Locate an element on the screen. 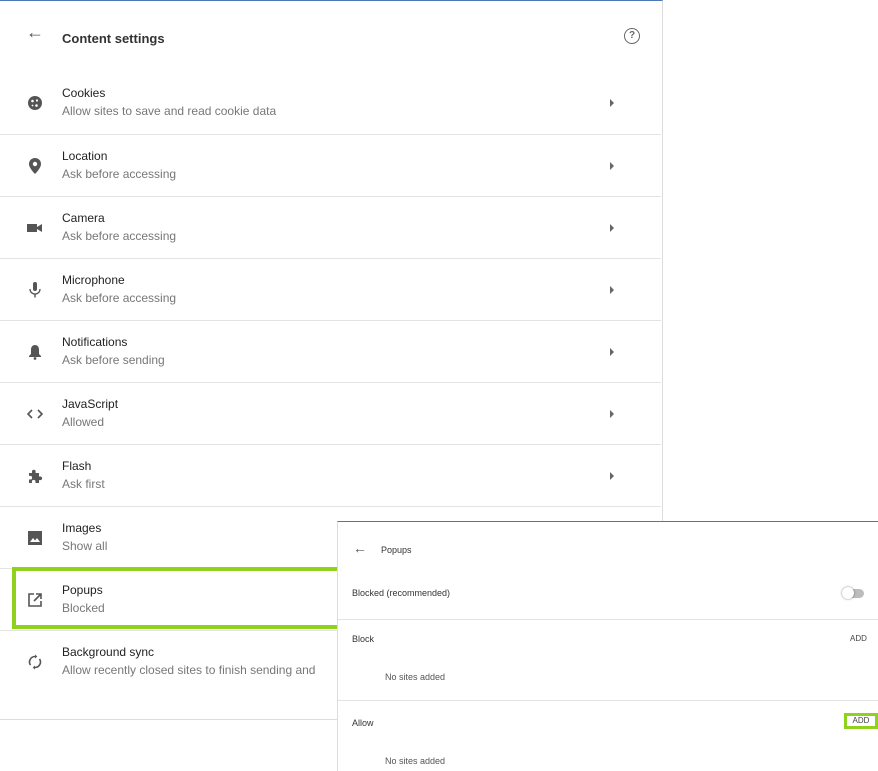 The width and height of the screenshot is (878, 771). content-settings-header: ← Content settings ? is located at coordinates (331, 29).